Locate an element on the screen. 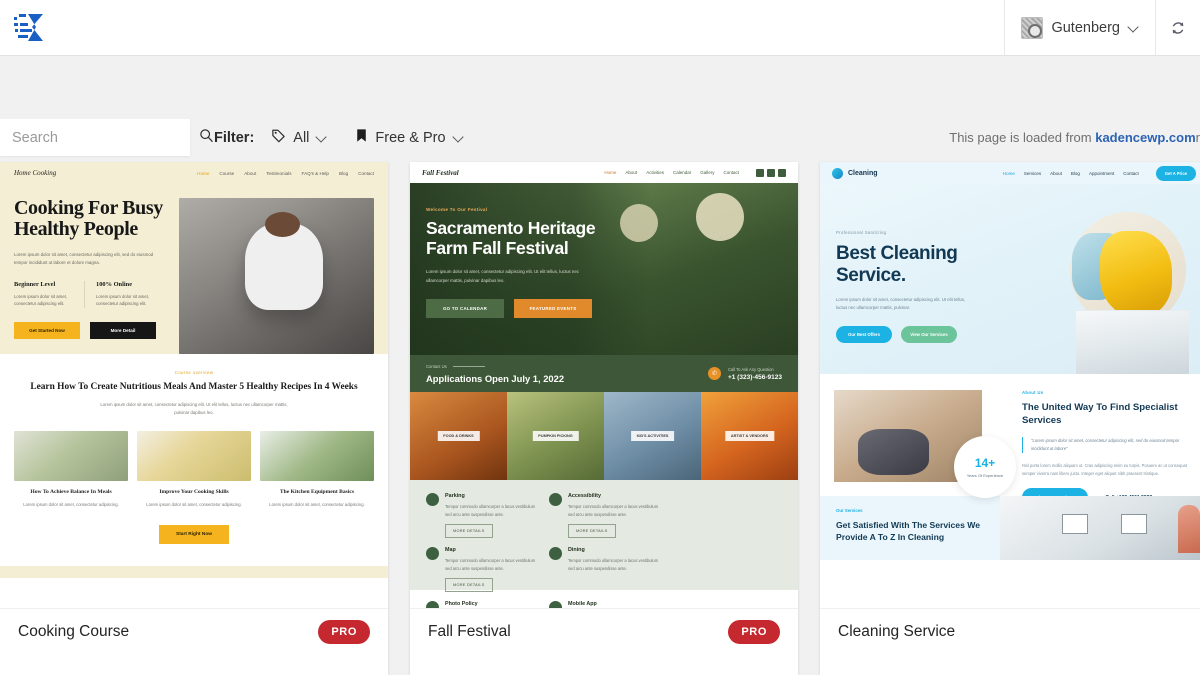  mini-footer-strip is located at coordinates (194, 571).